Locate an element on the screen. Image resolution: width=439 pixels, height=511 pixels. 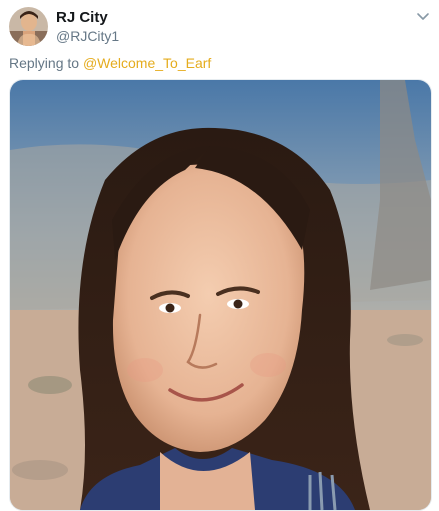
reply-prefix: Replying to is located at coordinates (46, 63).